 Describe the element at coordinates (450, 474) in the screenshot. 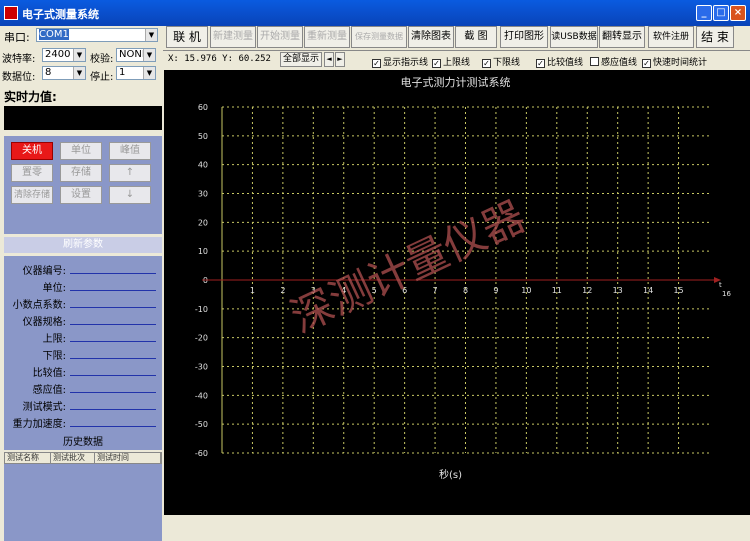

I see `x-axis-label: 秒(s)` at that location.